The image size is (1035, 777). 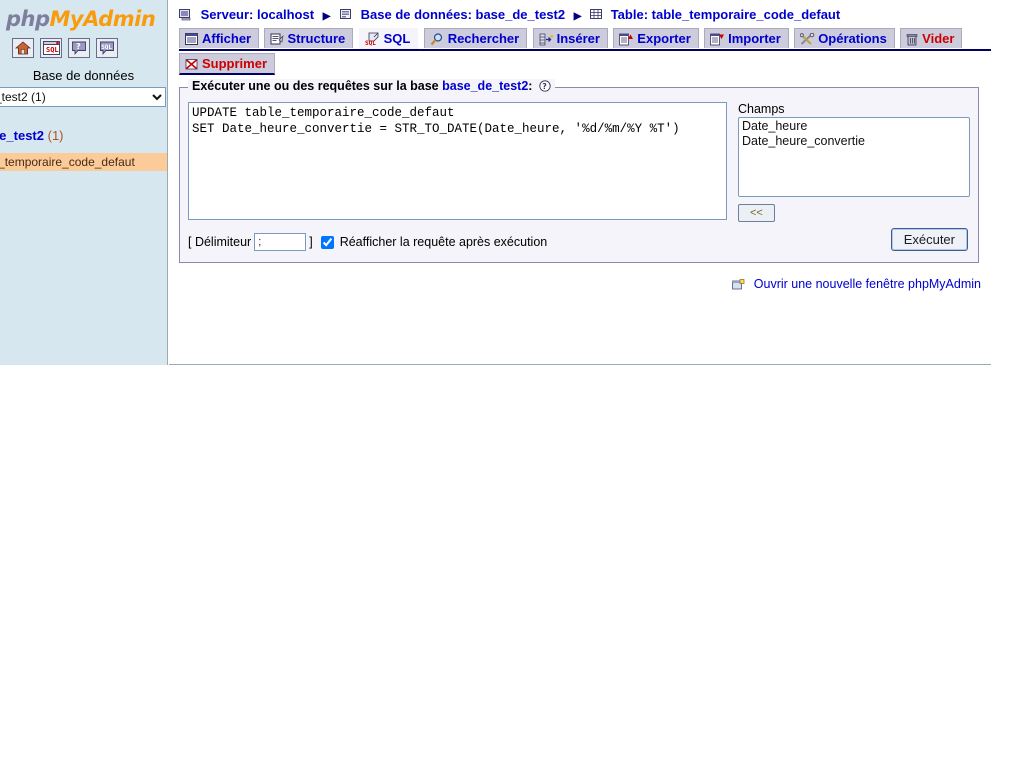 What do you see at coordinates (546, 41) in the screenshot?
I see `insert-icon` at bounding box center [546, 41].